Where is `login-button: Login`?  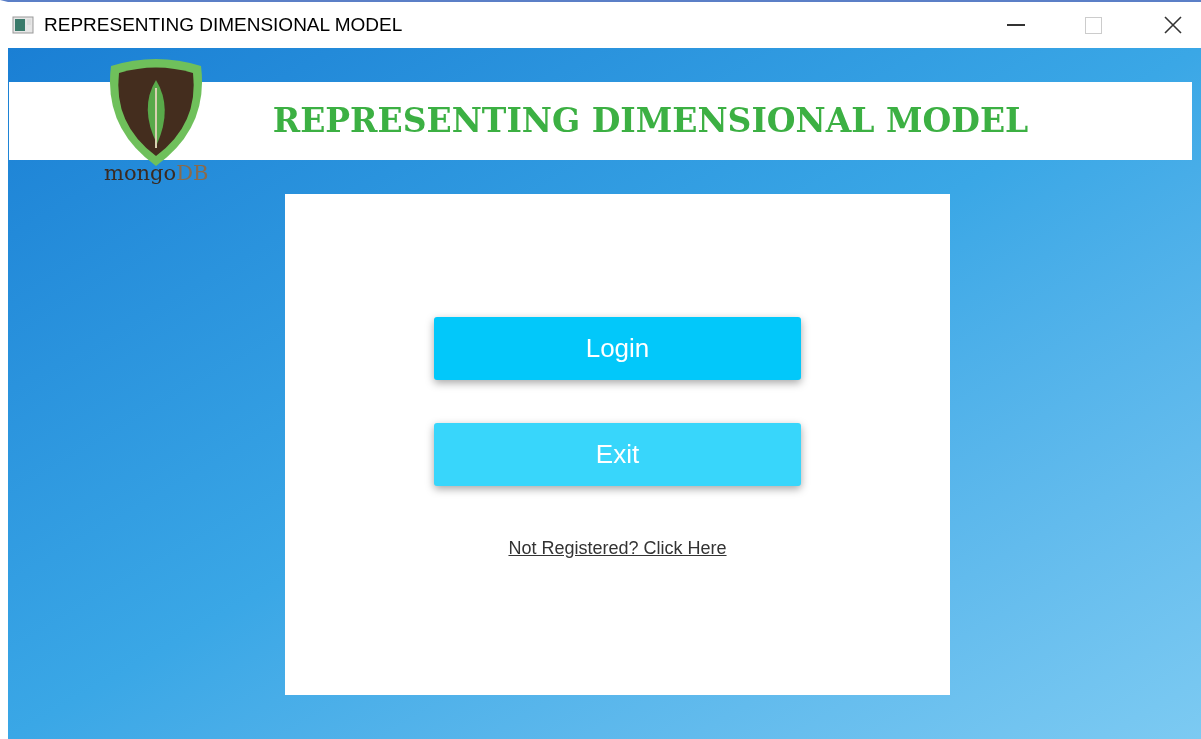 login-button: Login is located at coordinates (617, 348).